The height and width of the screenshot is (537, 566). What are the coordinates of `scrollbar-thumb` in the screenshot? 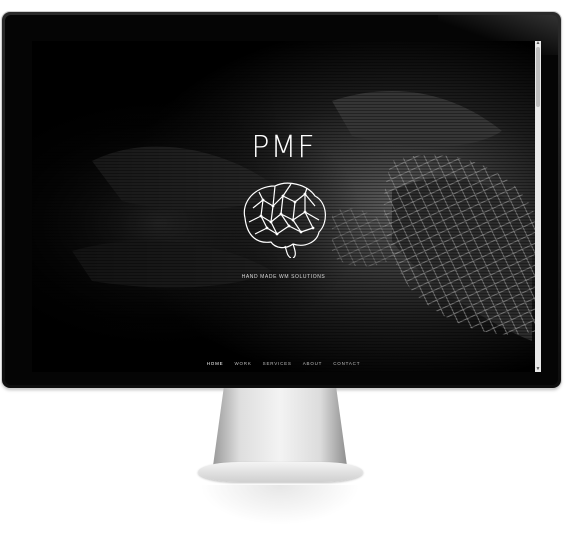 It's located at (538, 77).